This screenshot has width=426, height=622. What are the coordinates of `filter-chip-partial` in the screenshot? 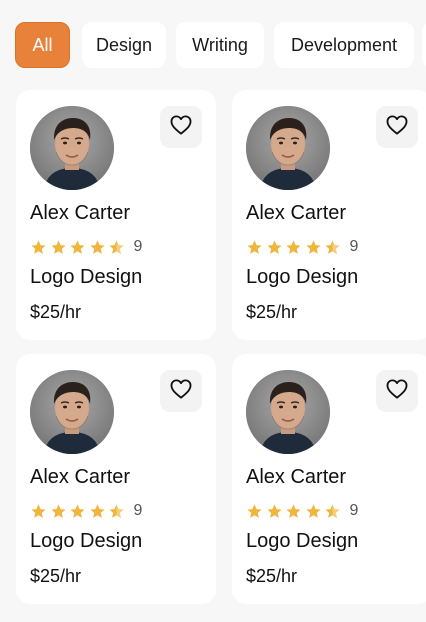 It's located at (424, 45).